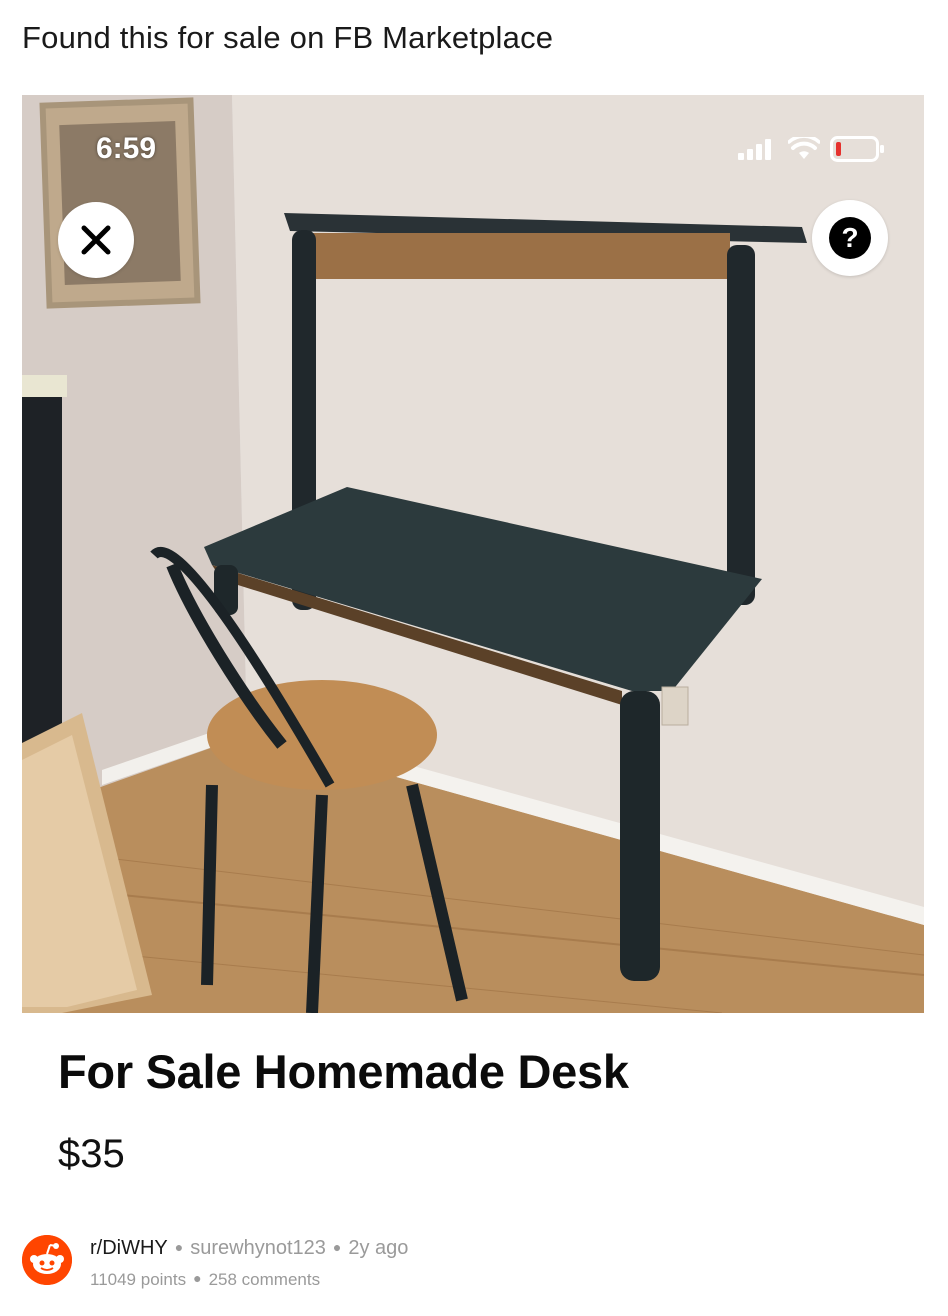 Image resolution: width=948 pixels, height=1316 pixels. I want to click on help-button: ?, so click(850, 238).